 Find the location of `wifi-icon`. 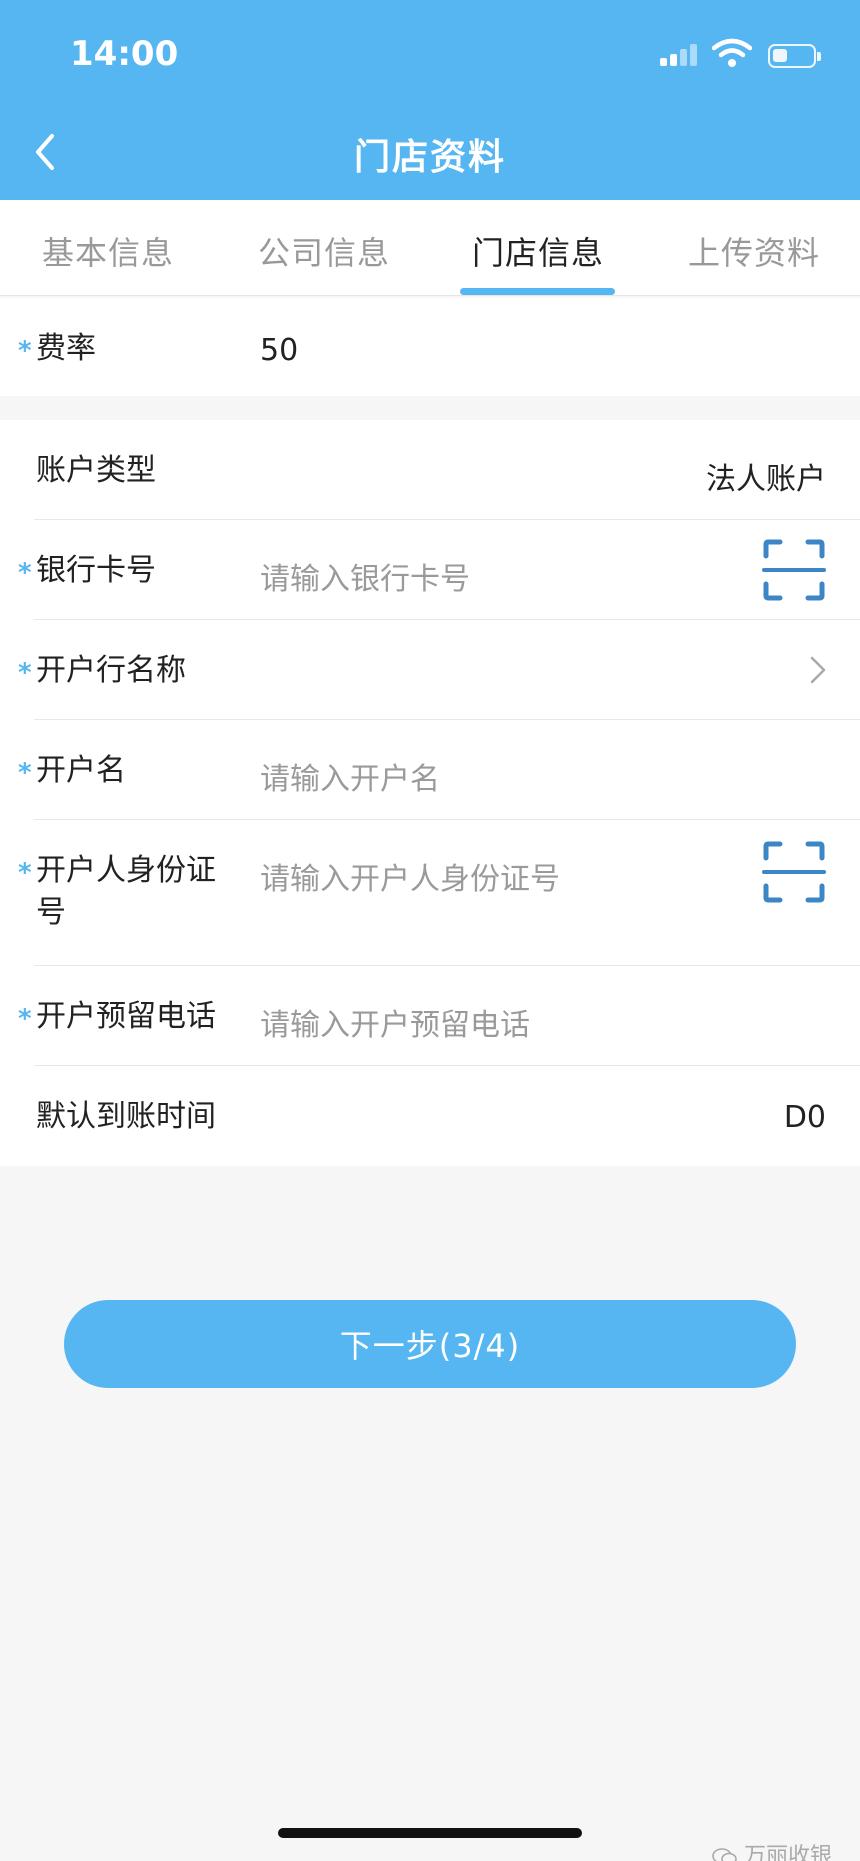

wifi-icon is located at coordinates (732, 52).